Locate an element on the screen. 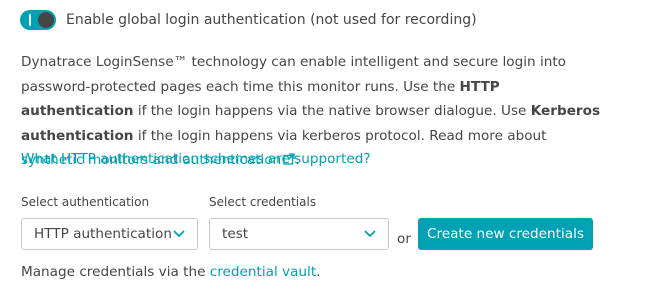  manage-credentials-text: Manage credentials via the is located at coordinates (115, 272).